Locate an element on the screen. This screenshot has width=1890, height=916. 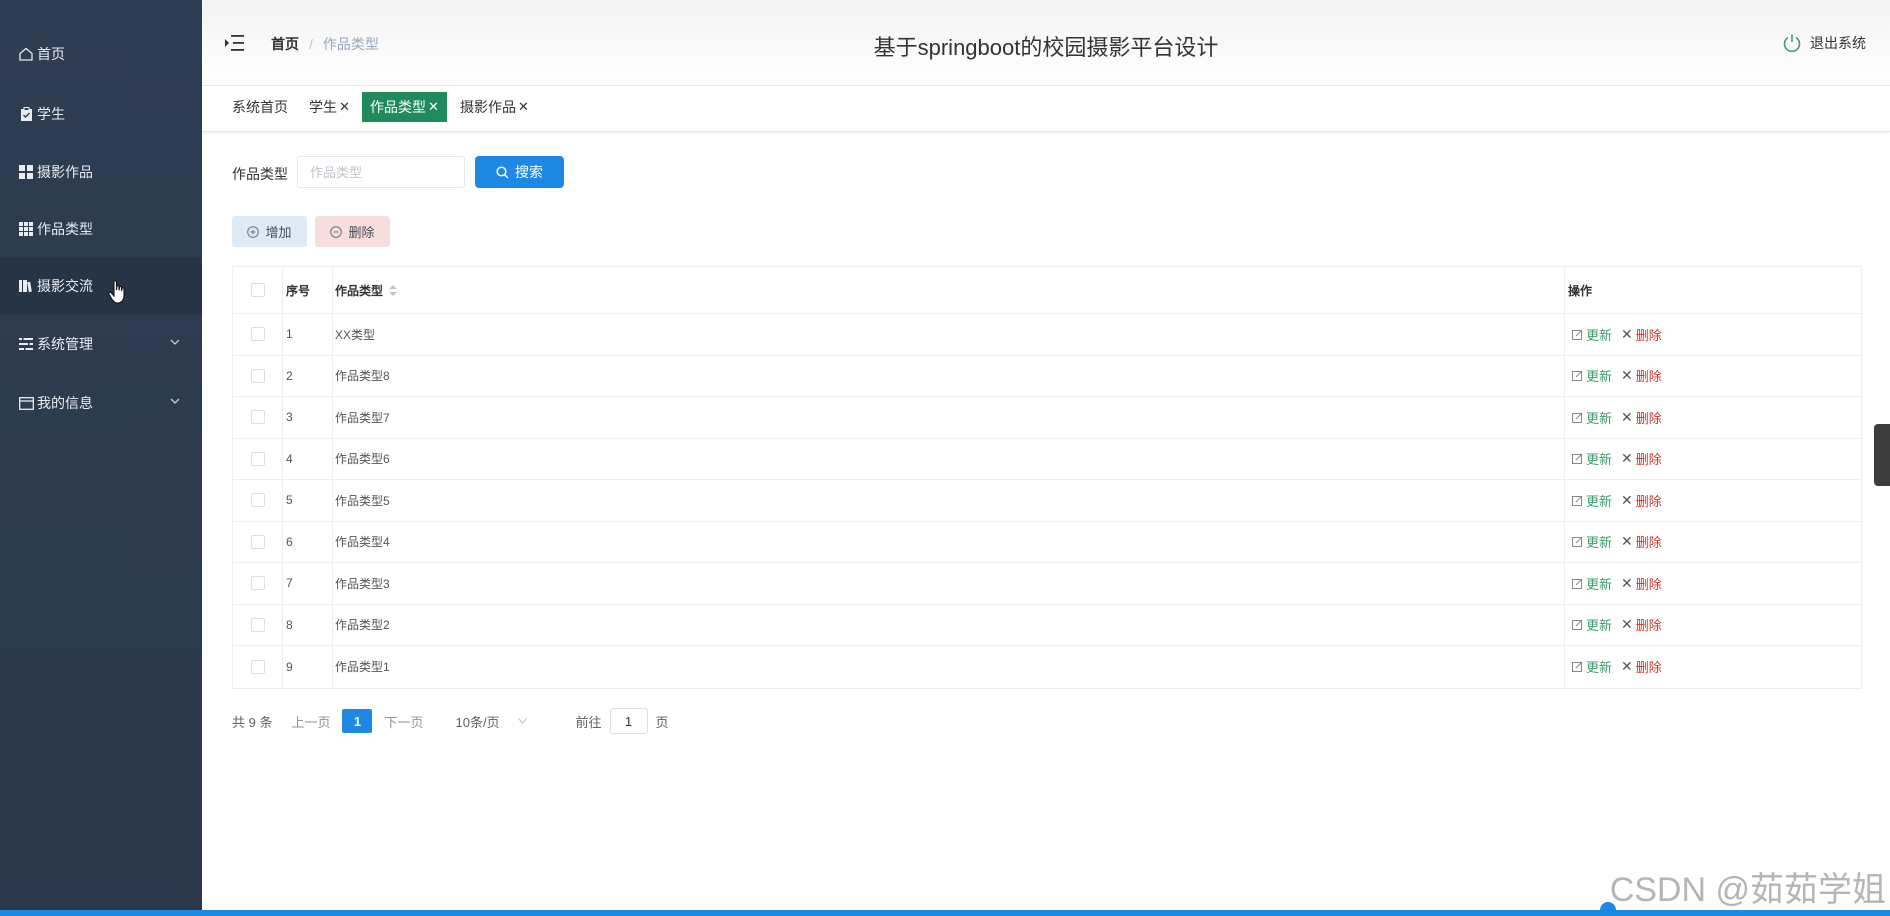
sidebar-item-work-type: 作品类型 is located at coordinates (101, 229).